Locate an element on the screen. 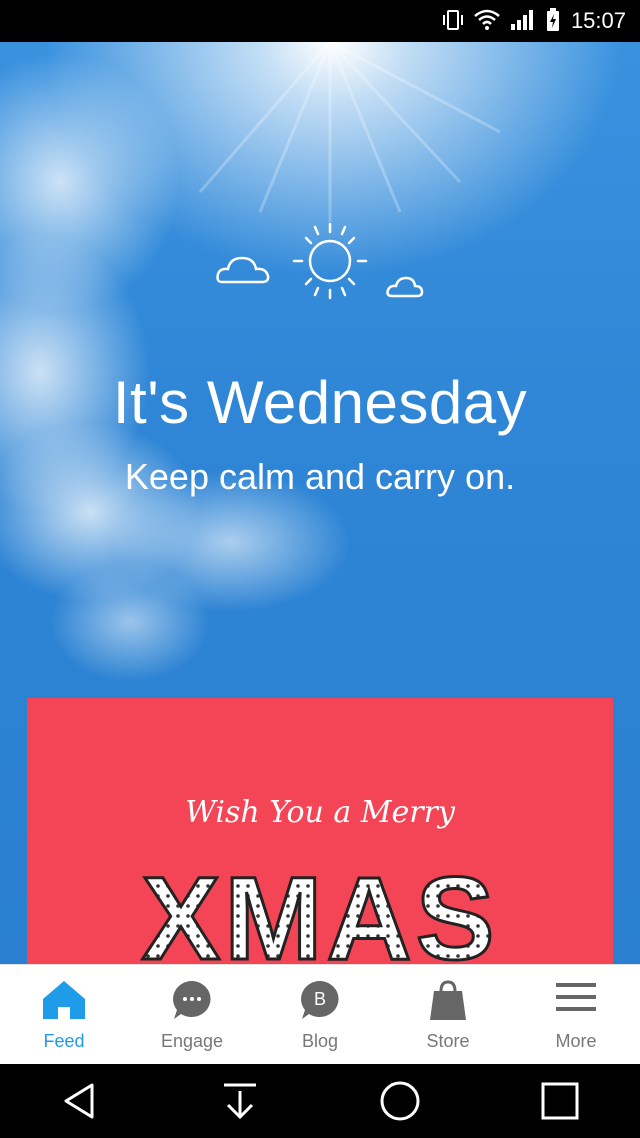 The image size is (640, 1138). home-circle-icon is located at coordinates (400, 1101).